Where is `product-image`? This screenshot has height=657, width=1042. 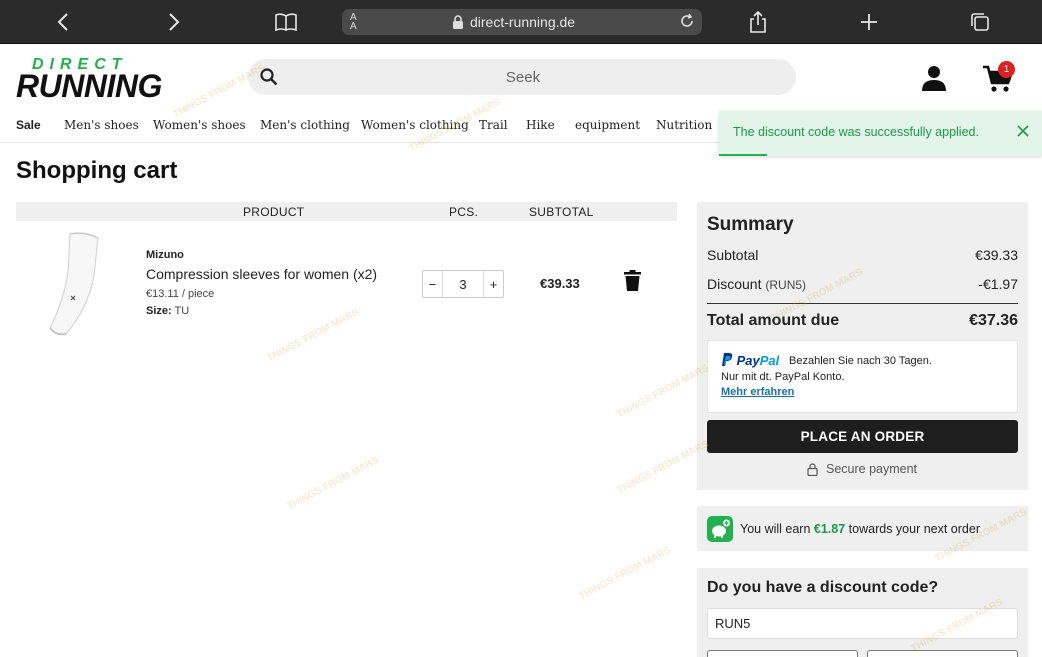
product-image is located at coordinates (74, 284).